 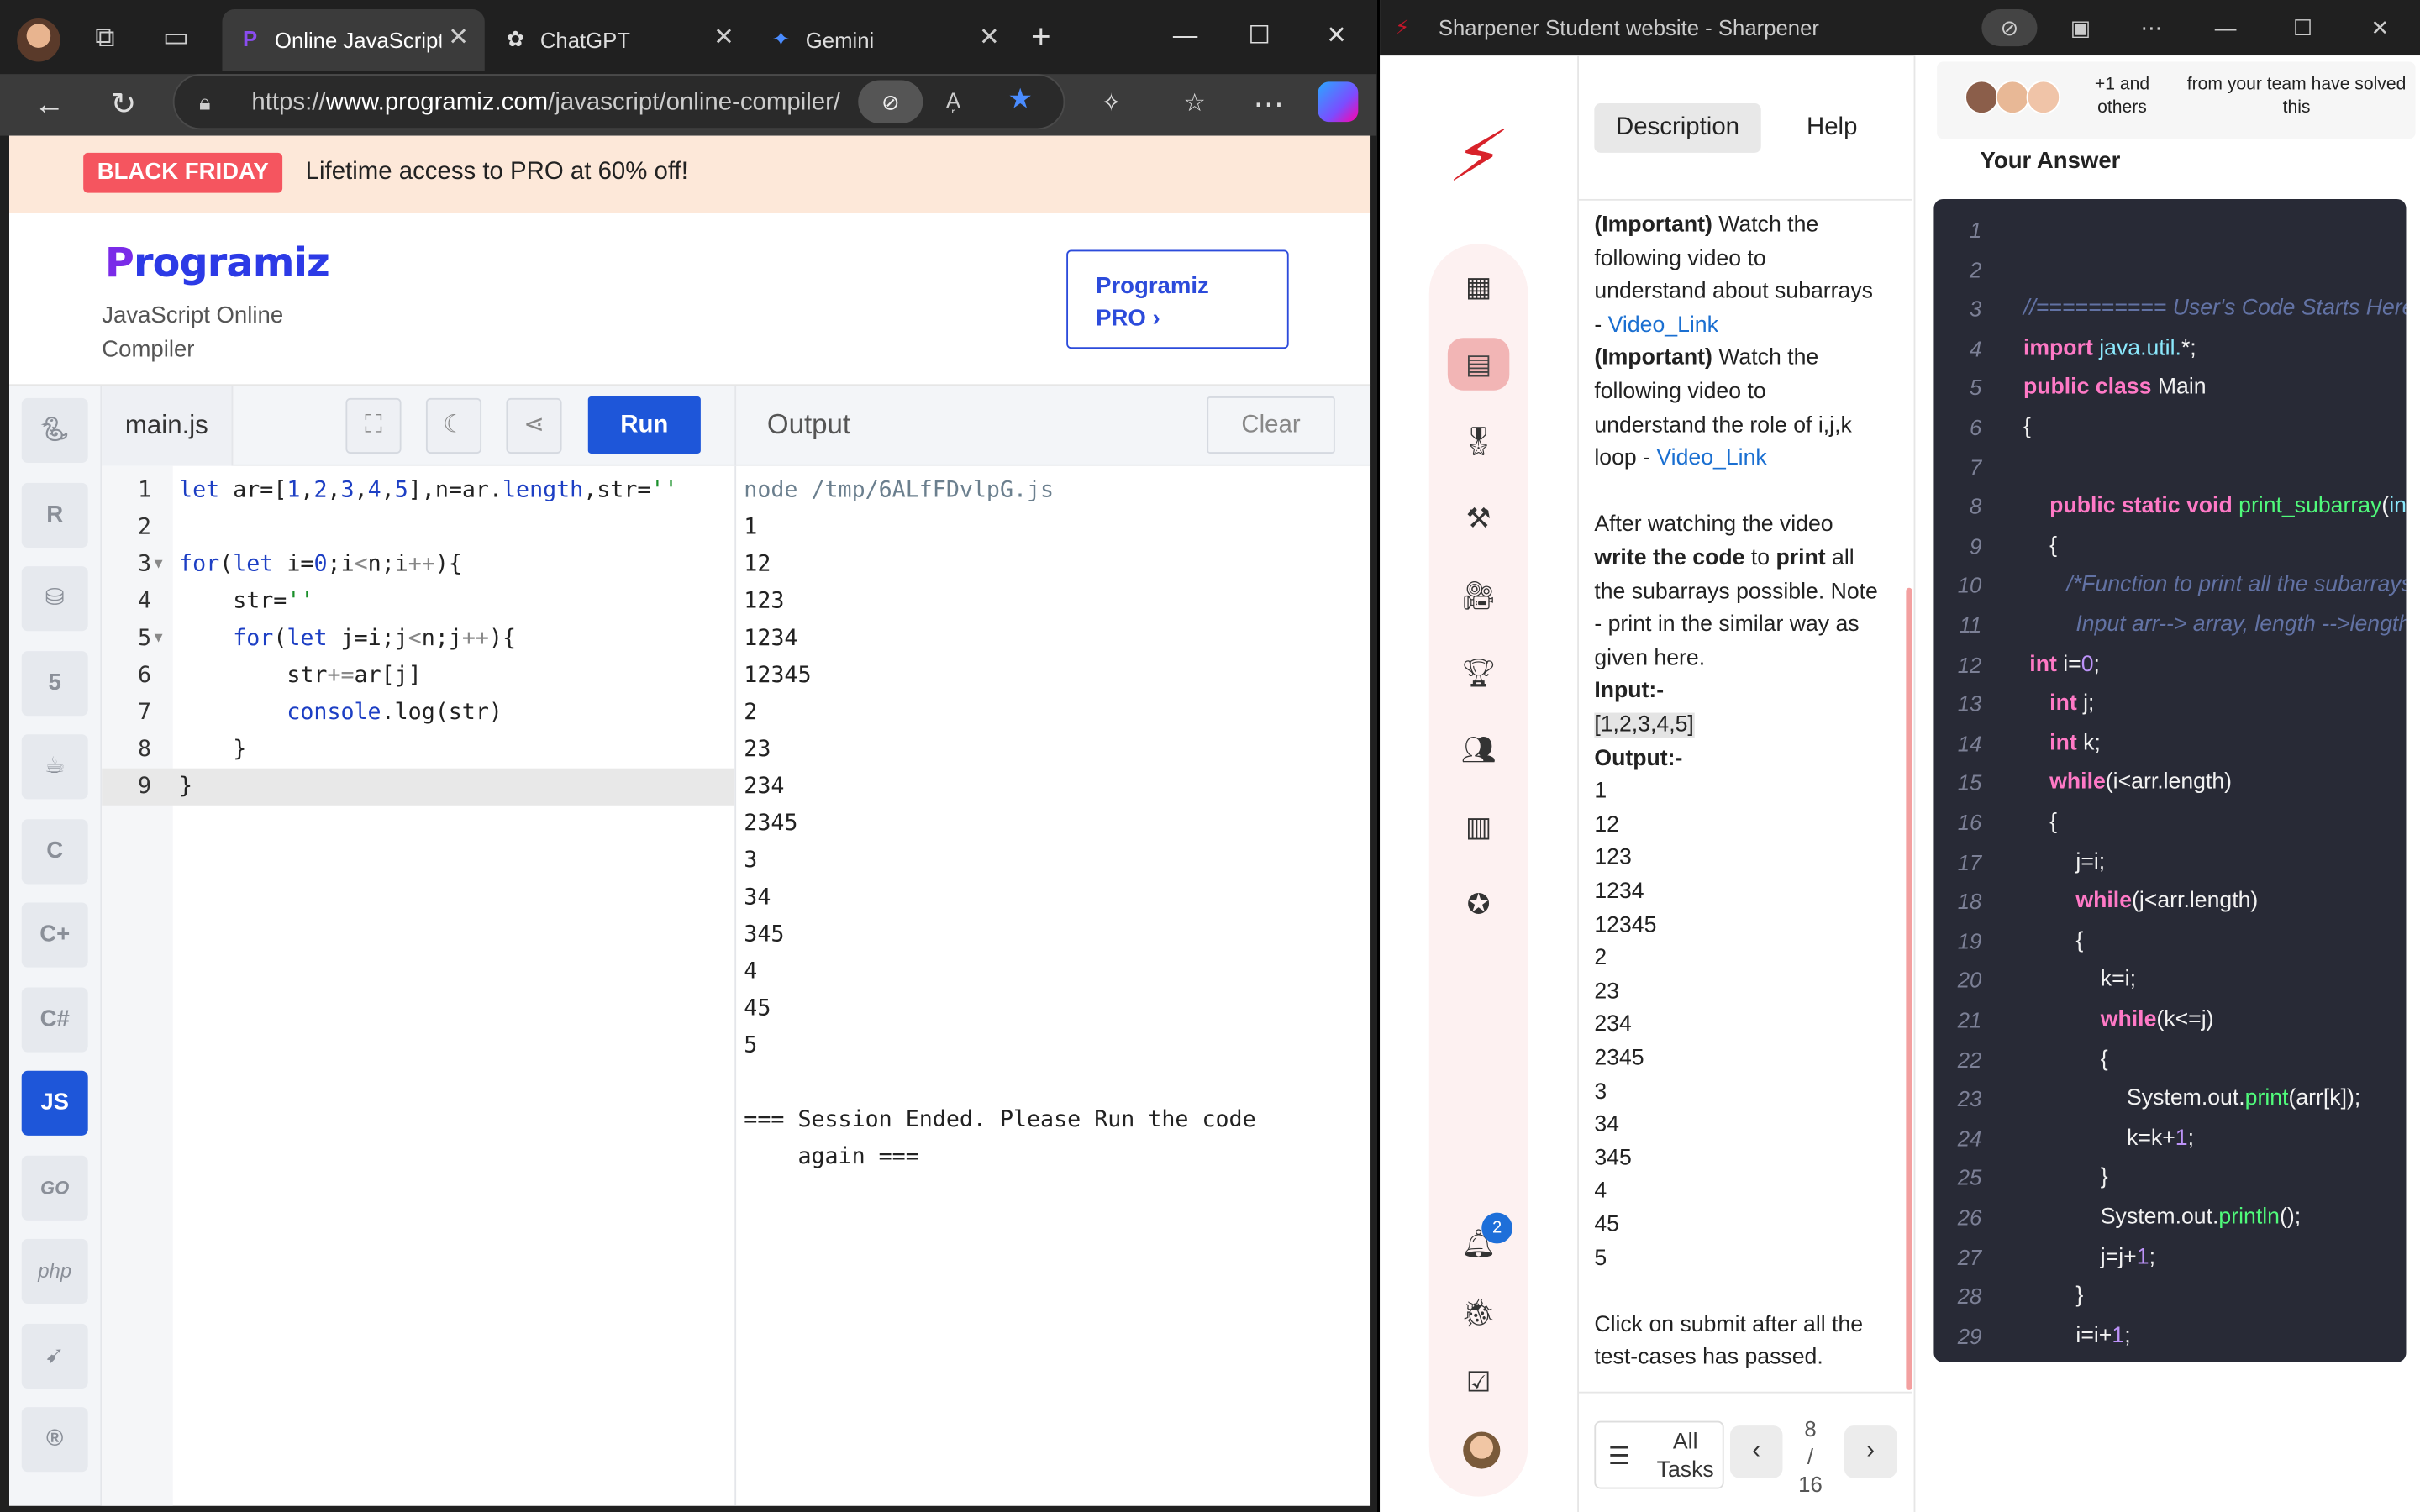 I want to click on code-text: str='', so click(x=247, y=602).